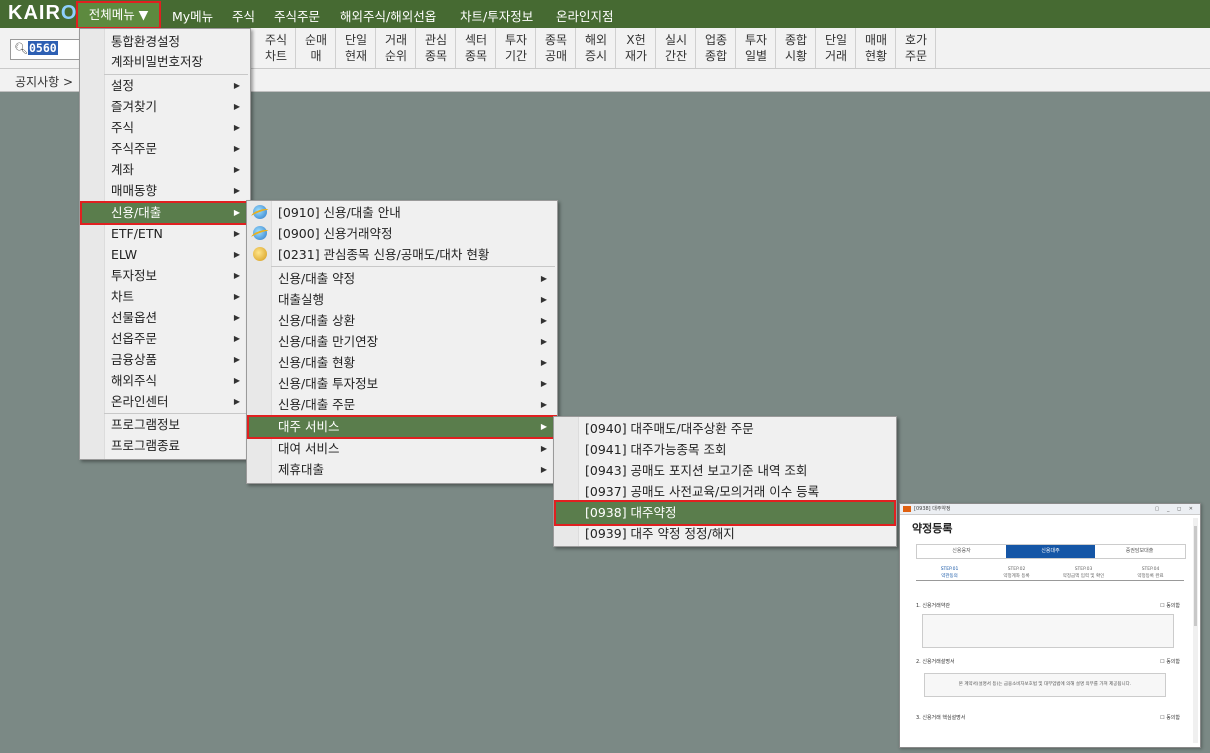 The height and width of the screenshot is (753, 1210). Describe the element at coordinates (676, 48) in the screenshot. I see `toolbar-button: 실시 간잔` at that location.